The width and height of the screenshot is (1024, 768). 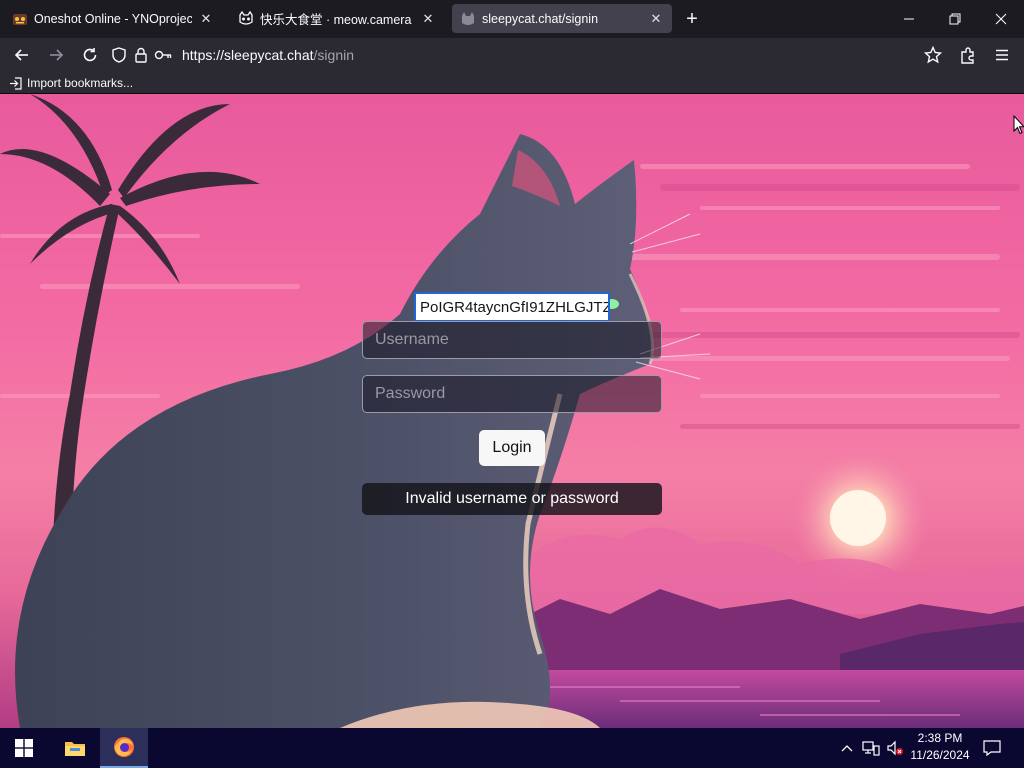 What do you see at coordinates (871, 748) in the screenshot?
I see `network-icon` at bounding box center [871, 748].